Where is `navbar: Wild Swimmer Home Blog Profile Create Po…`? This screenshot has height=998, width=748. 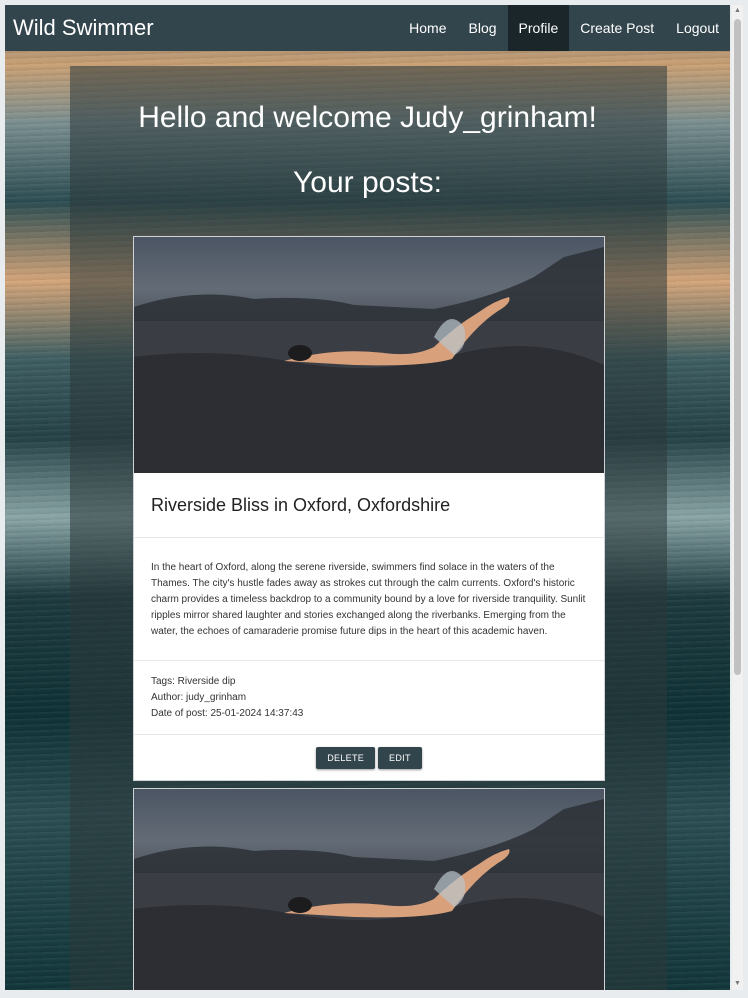 navbar: Wild Swimmer Home Blog Profile Create Po… is located at coordinates (367, 28).